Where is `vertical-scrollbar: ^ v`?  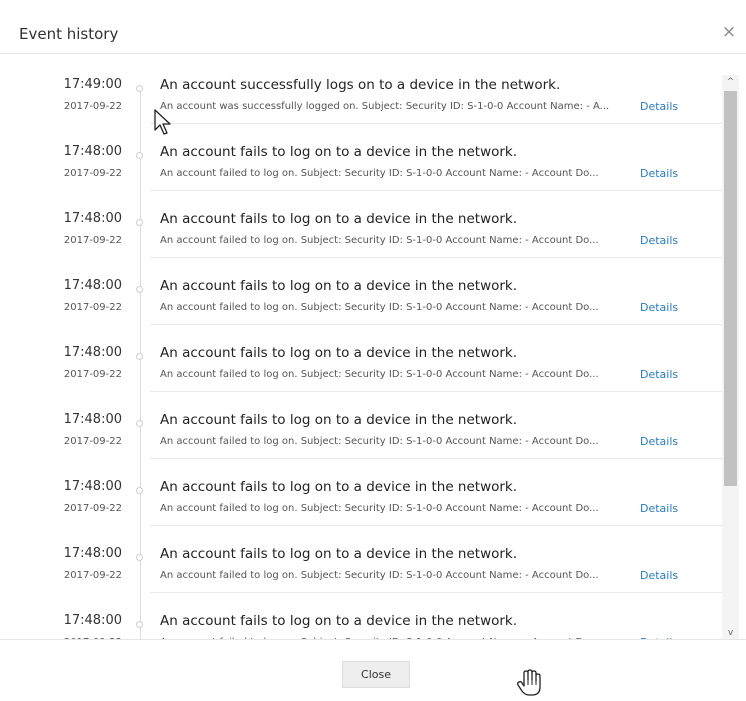
vertical-scrollbar: ^ v is located at coordinates (730, 357).